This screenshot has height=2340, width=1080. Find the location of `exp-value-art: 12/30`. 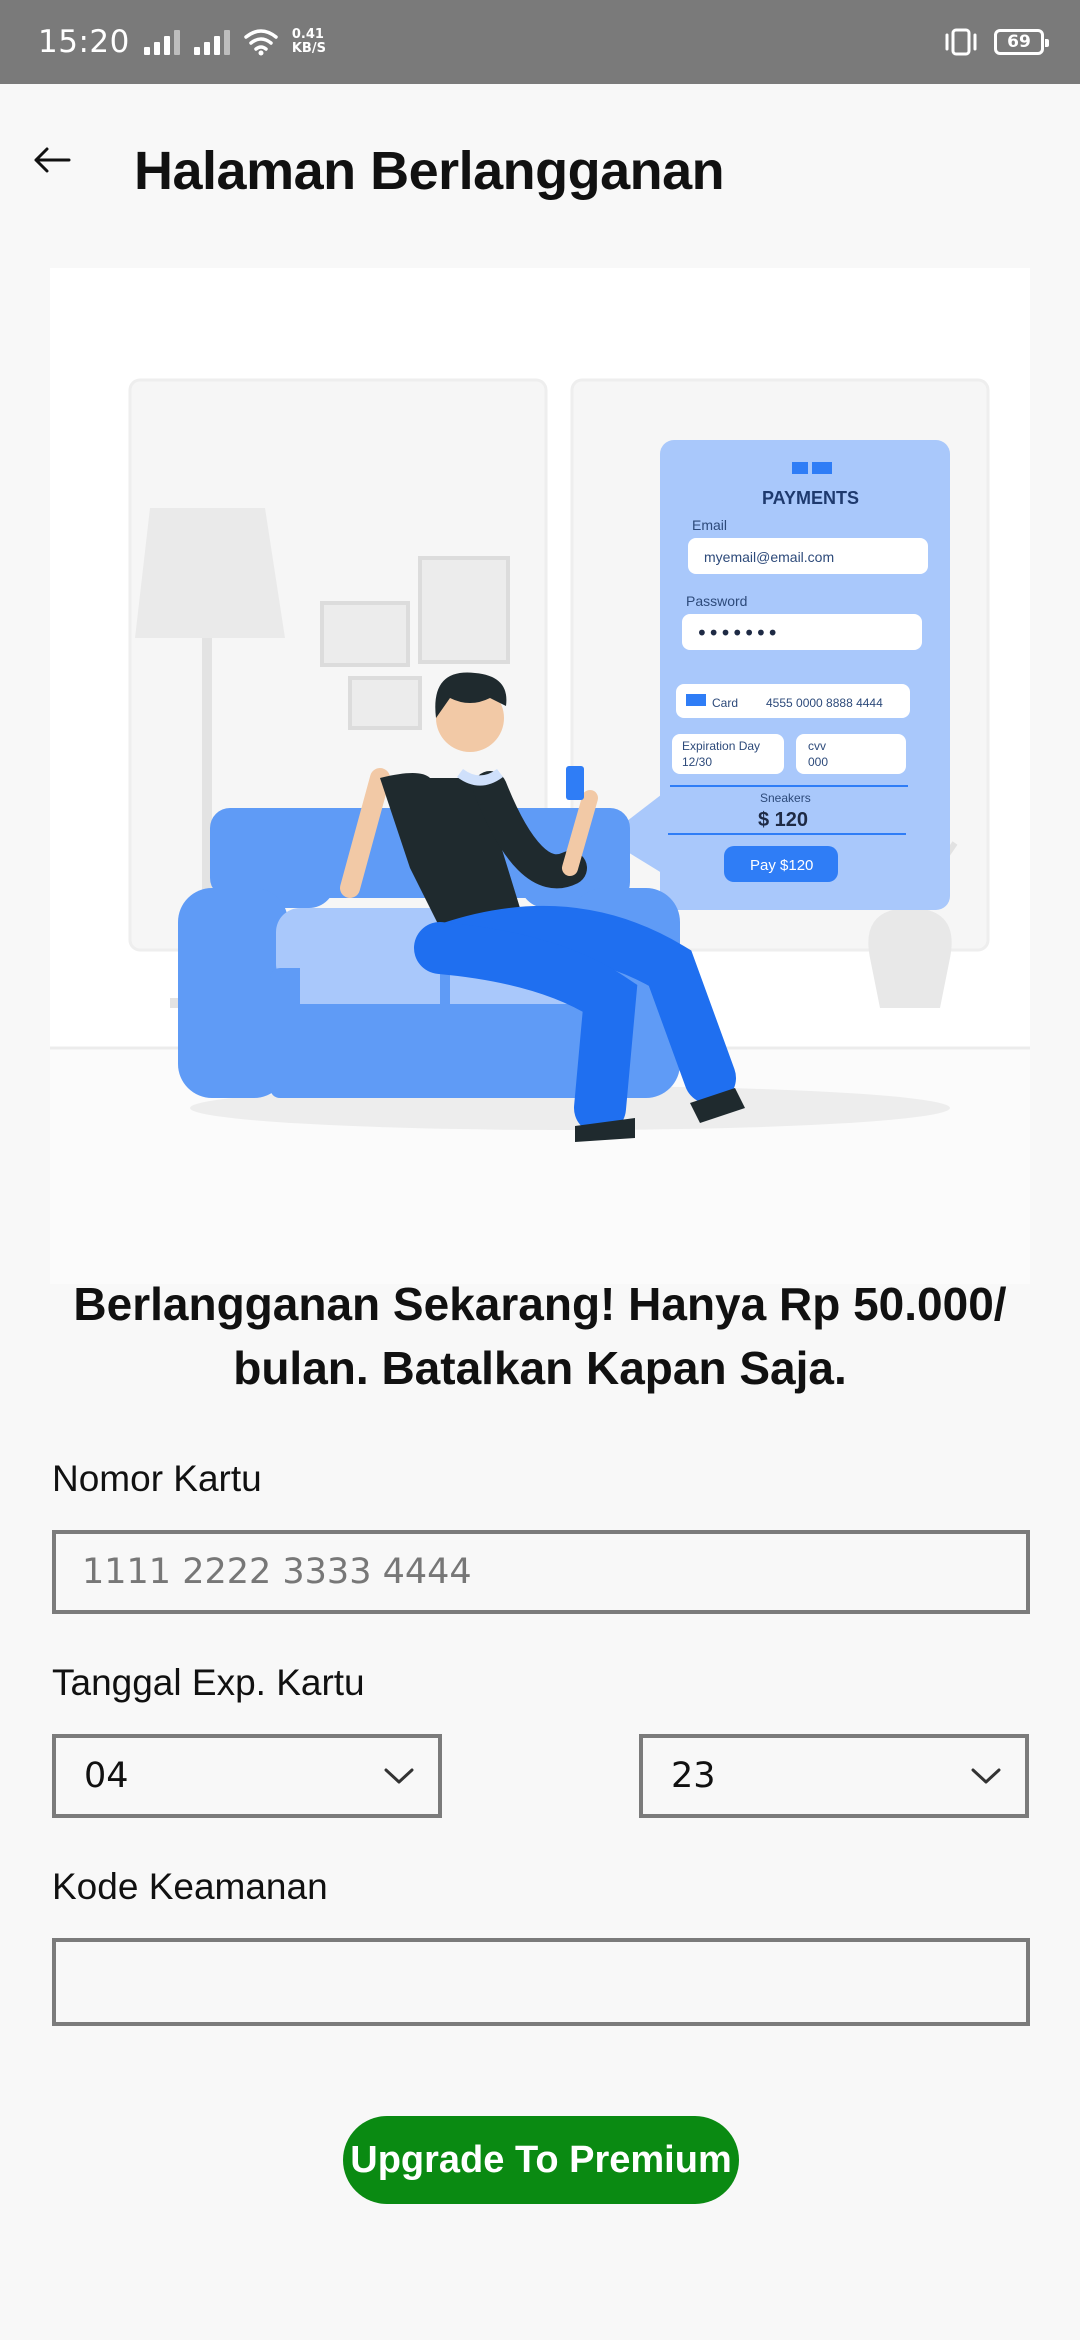

exp-value-art: 12/30 is located at coordinates (697, 762).